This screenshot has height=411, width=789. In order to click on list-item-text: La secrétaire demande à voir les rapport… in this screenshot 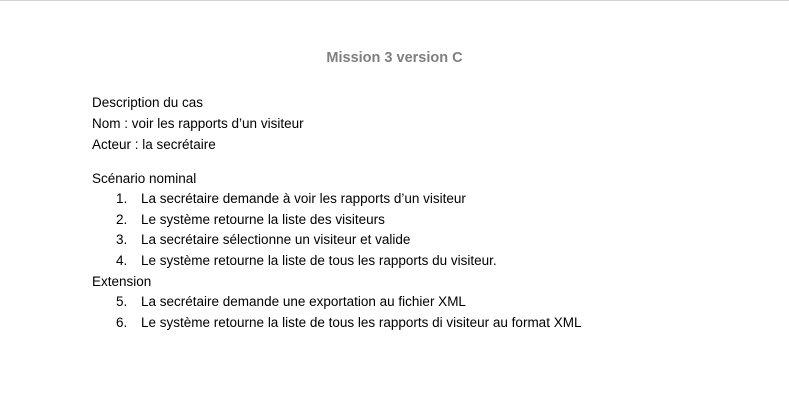, I will do `click(303, 198)`.